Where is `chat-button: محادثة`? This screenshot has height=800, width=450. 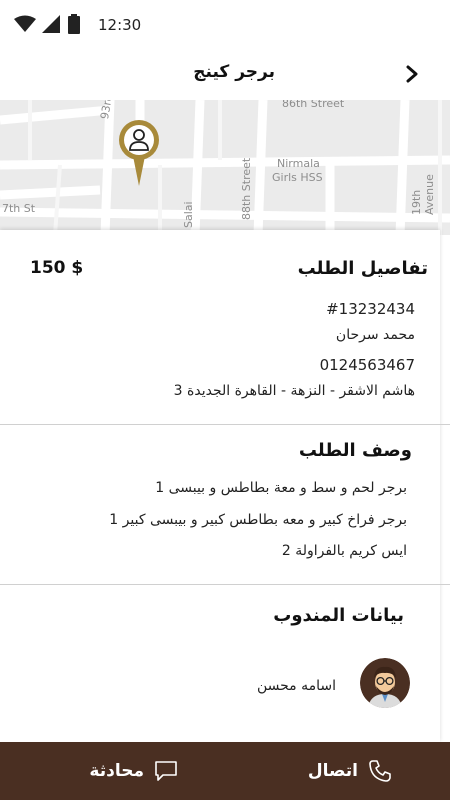 chat-button: محادثة is located at coordinates (133, 771).